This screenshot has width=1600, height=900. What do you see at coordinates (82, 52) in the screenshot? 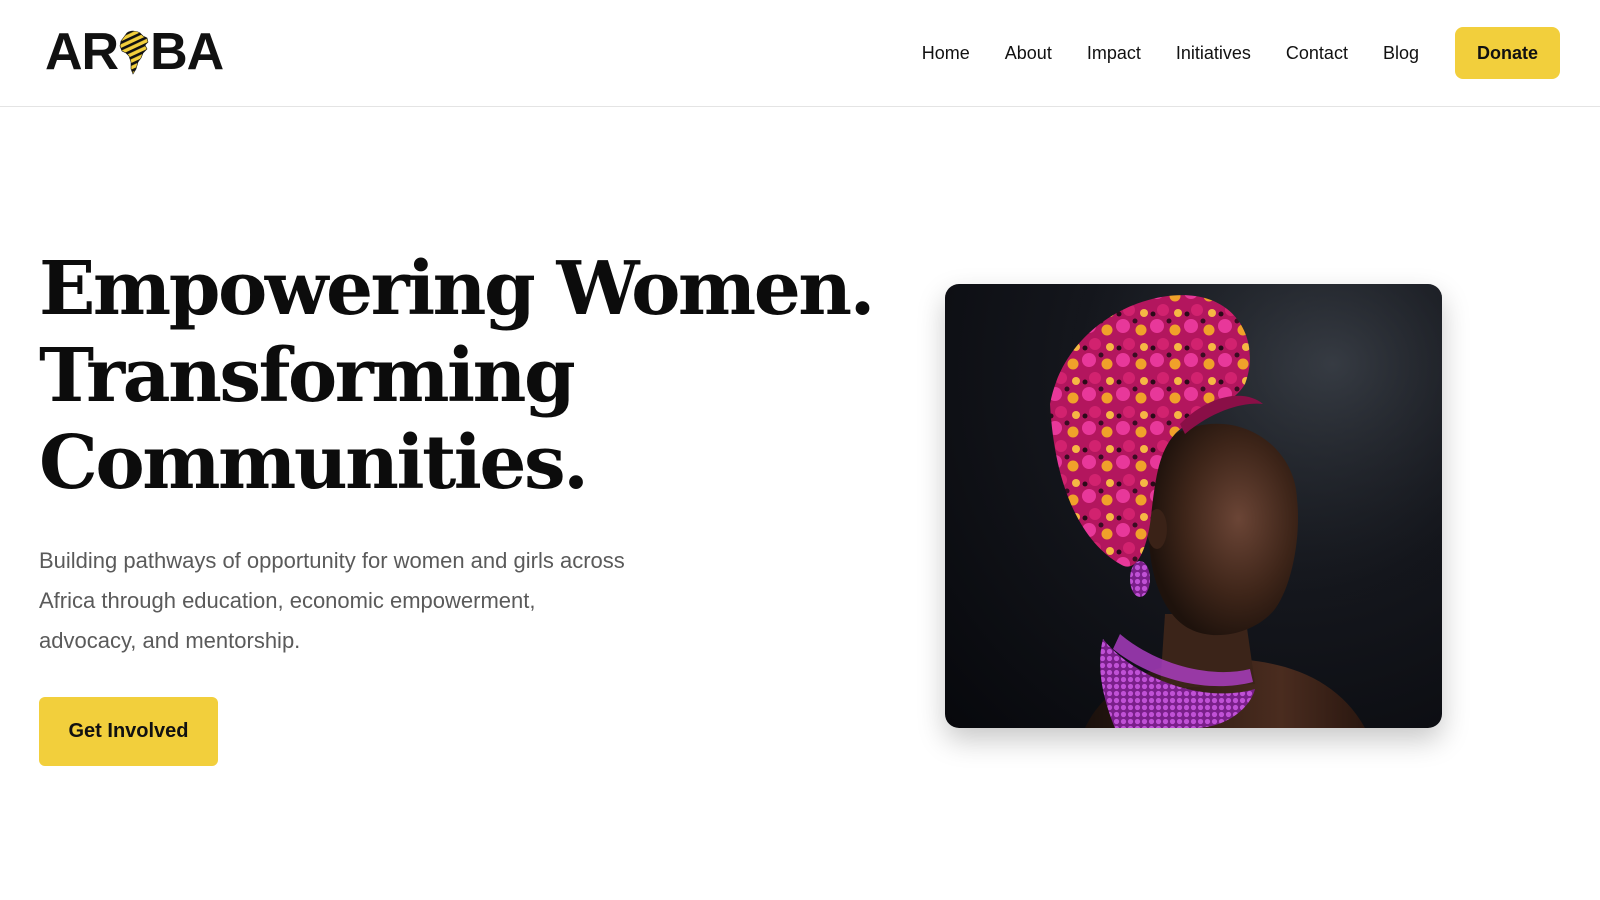
I see `logo-text-left: AR` at bounding box center [82, 52].